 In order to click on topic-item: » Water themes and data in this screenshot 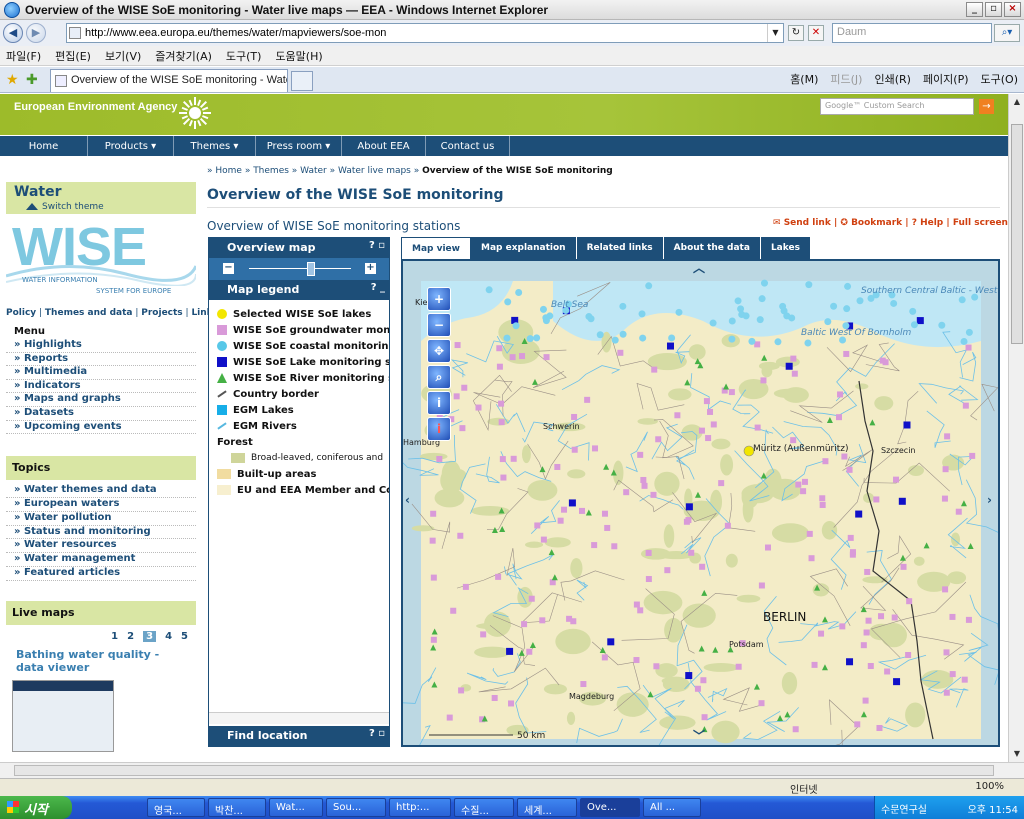, I will do `click(101, 491)`.